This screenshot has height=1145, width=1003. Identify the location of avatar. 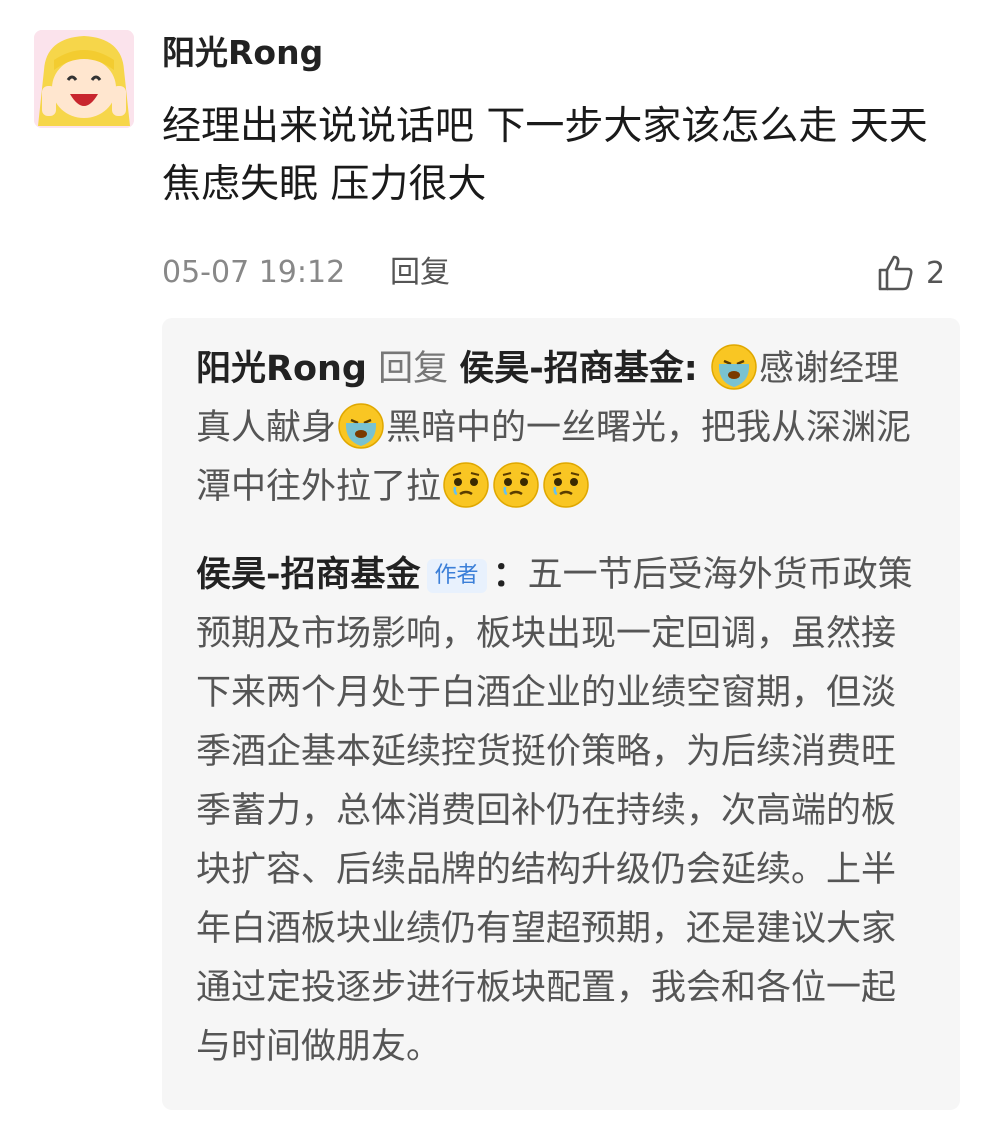
(84, 79).